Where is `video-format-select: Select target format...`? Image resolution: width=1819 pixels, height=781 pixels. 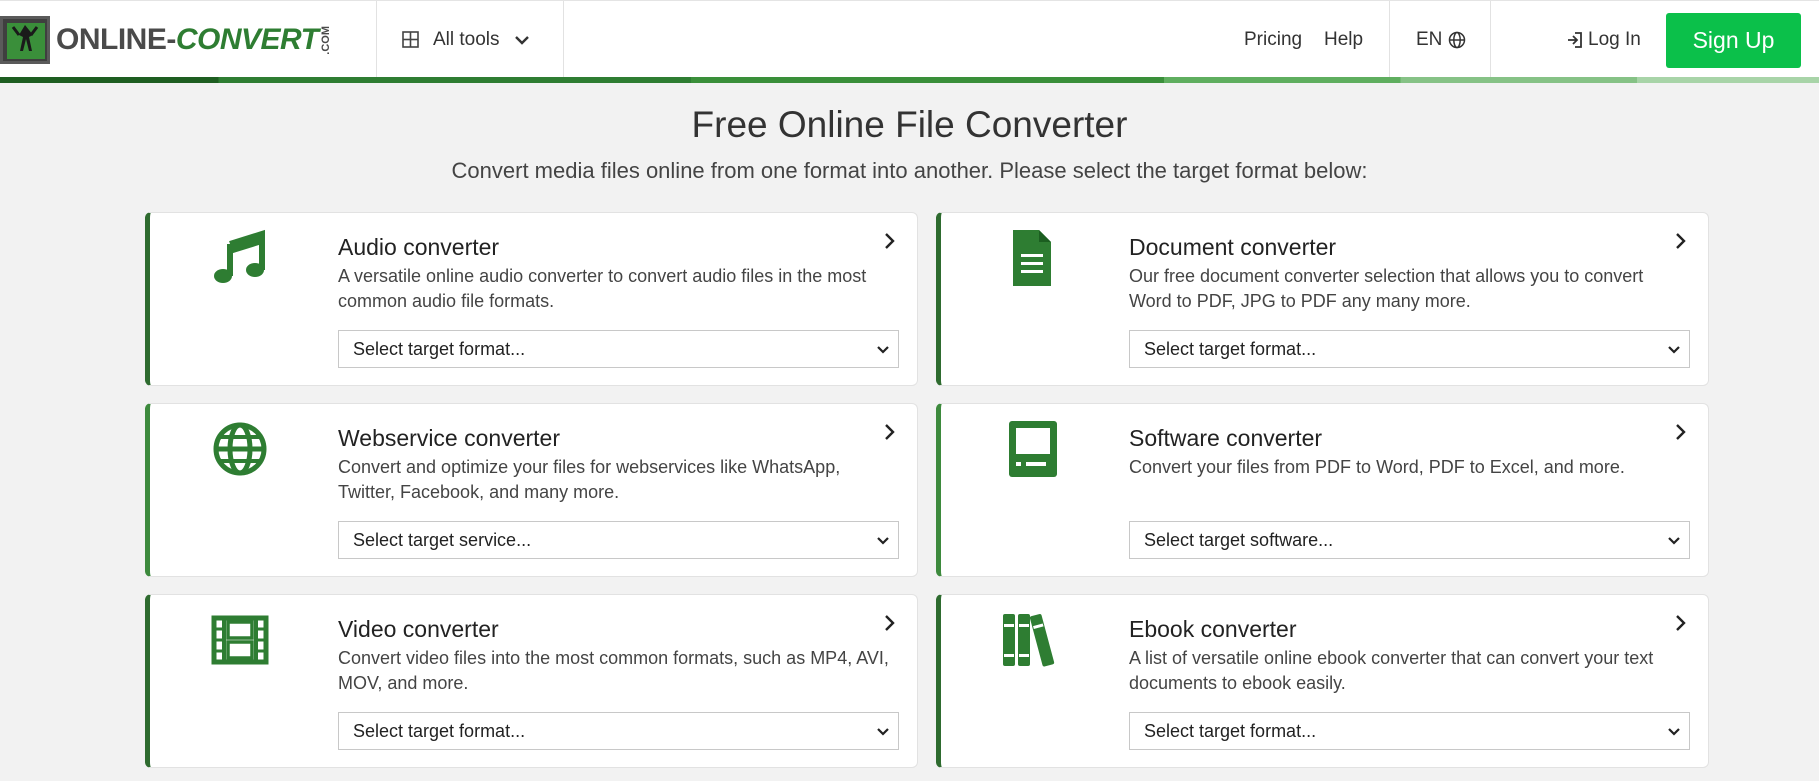
video-format-select: Select target format... is located at coordinates (618, 731).